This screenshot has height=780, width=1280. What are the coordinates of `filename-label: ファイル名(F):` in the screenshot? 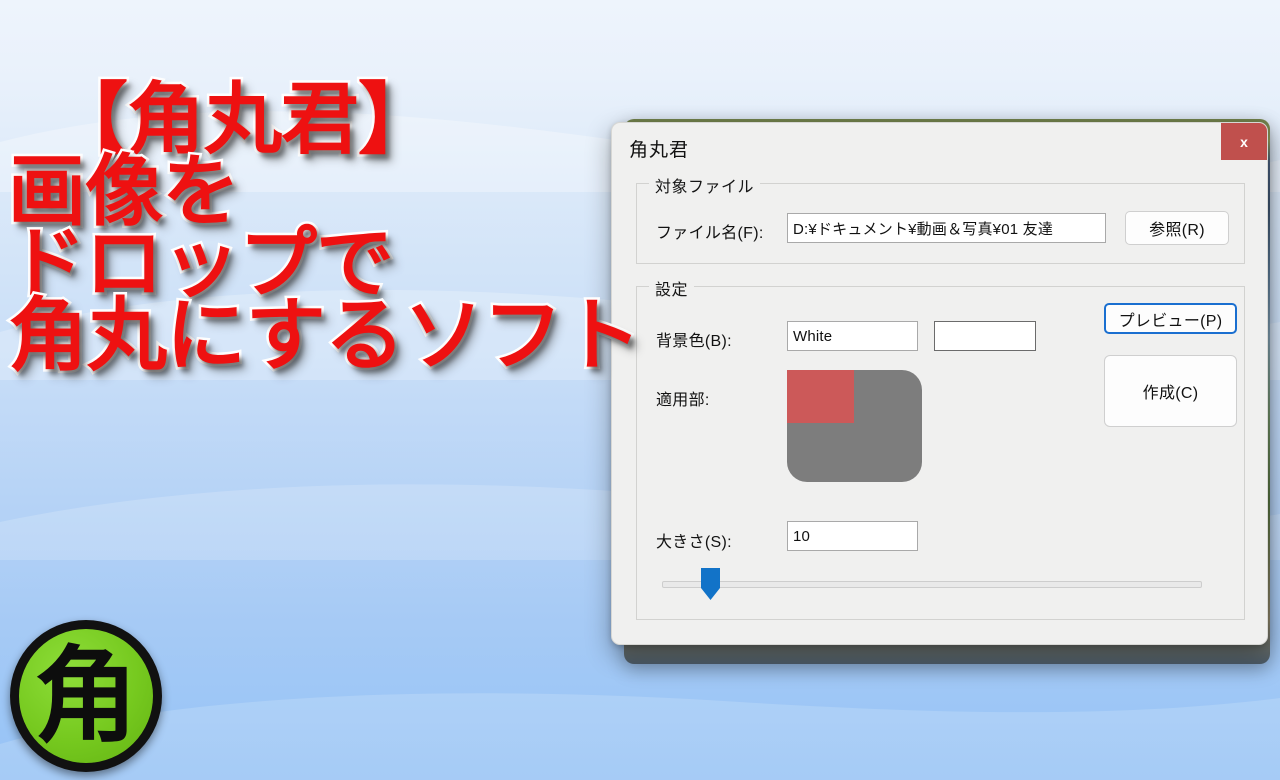 It's located at (710, 233).